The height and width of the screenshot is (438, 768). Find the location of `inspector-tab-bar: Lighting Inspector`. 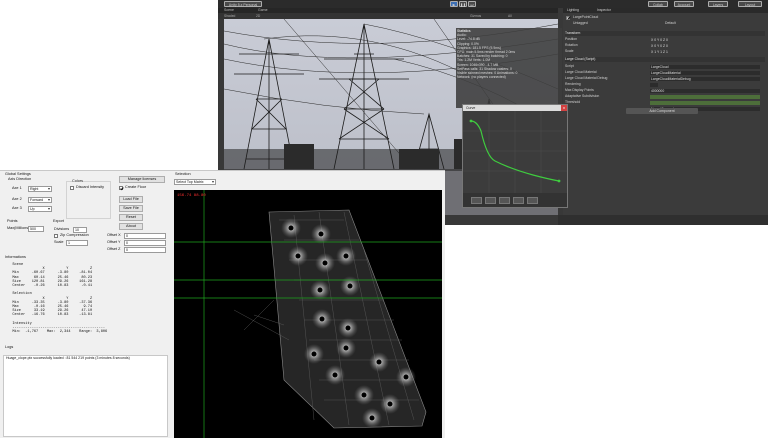

inspector-tab-bar: Lighting Inspector is located at coordinates (665, 10).